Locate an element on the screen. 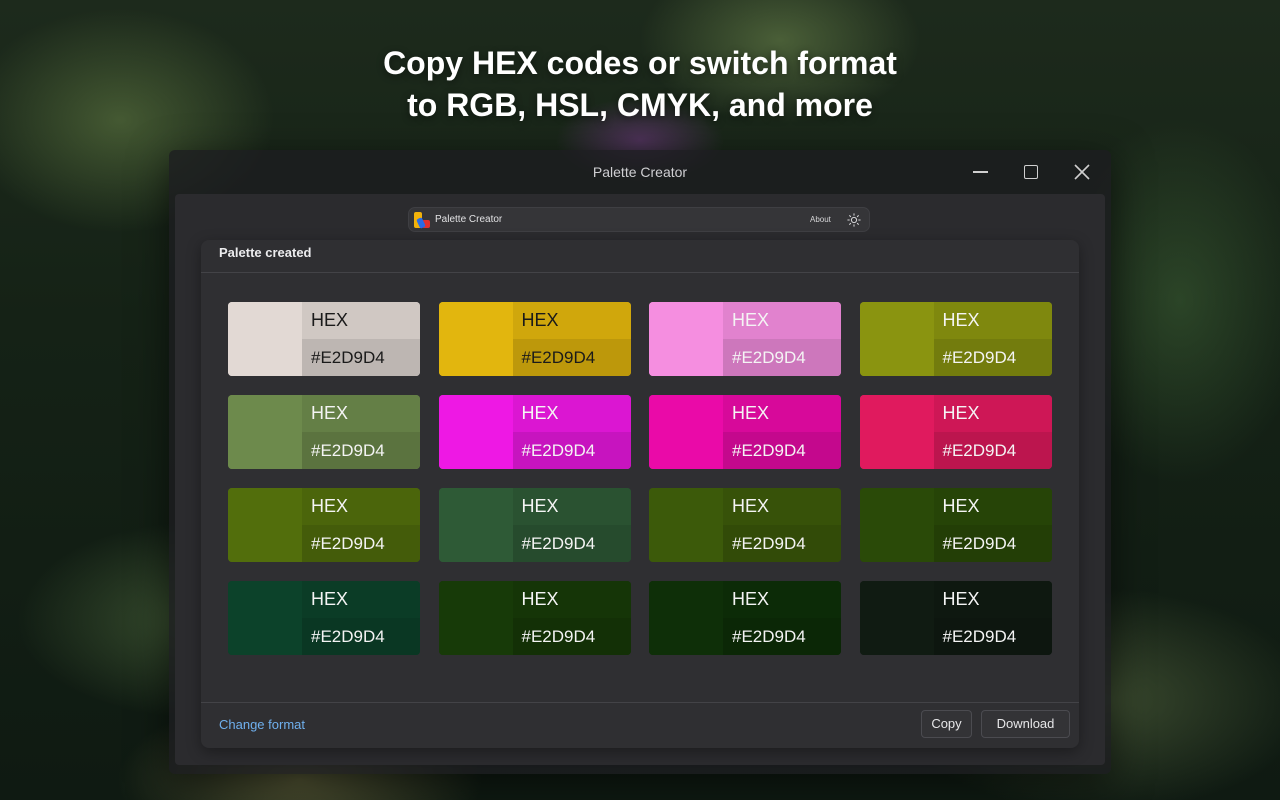 This screenshot has width=1280, height=800. minimize-icon is located at coordinates (980, 172).